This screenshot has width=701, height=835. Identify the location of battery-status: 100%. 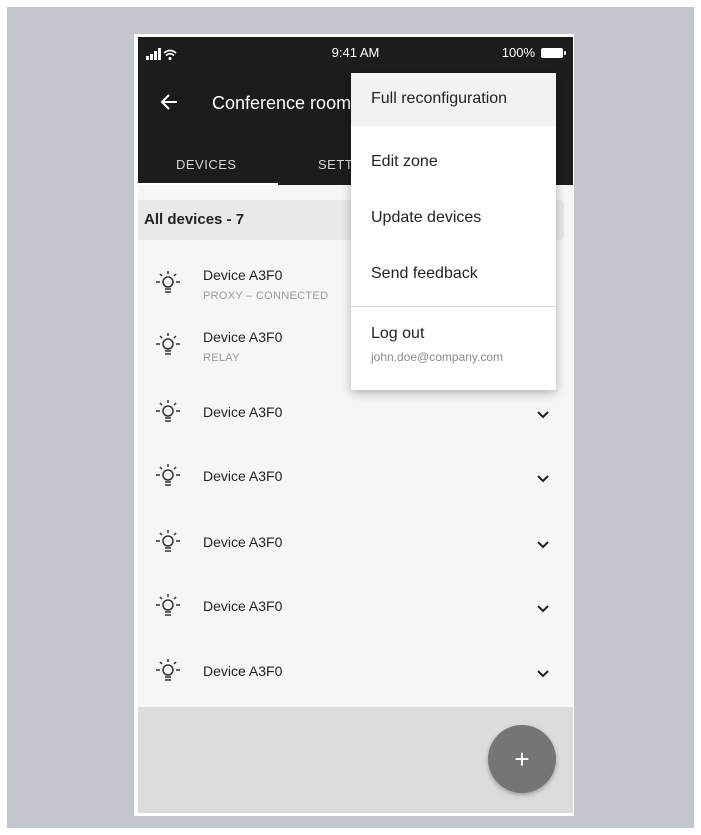
(533, 52).